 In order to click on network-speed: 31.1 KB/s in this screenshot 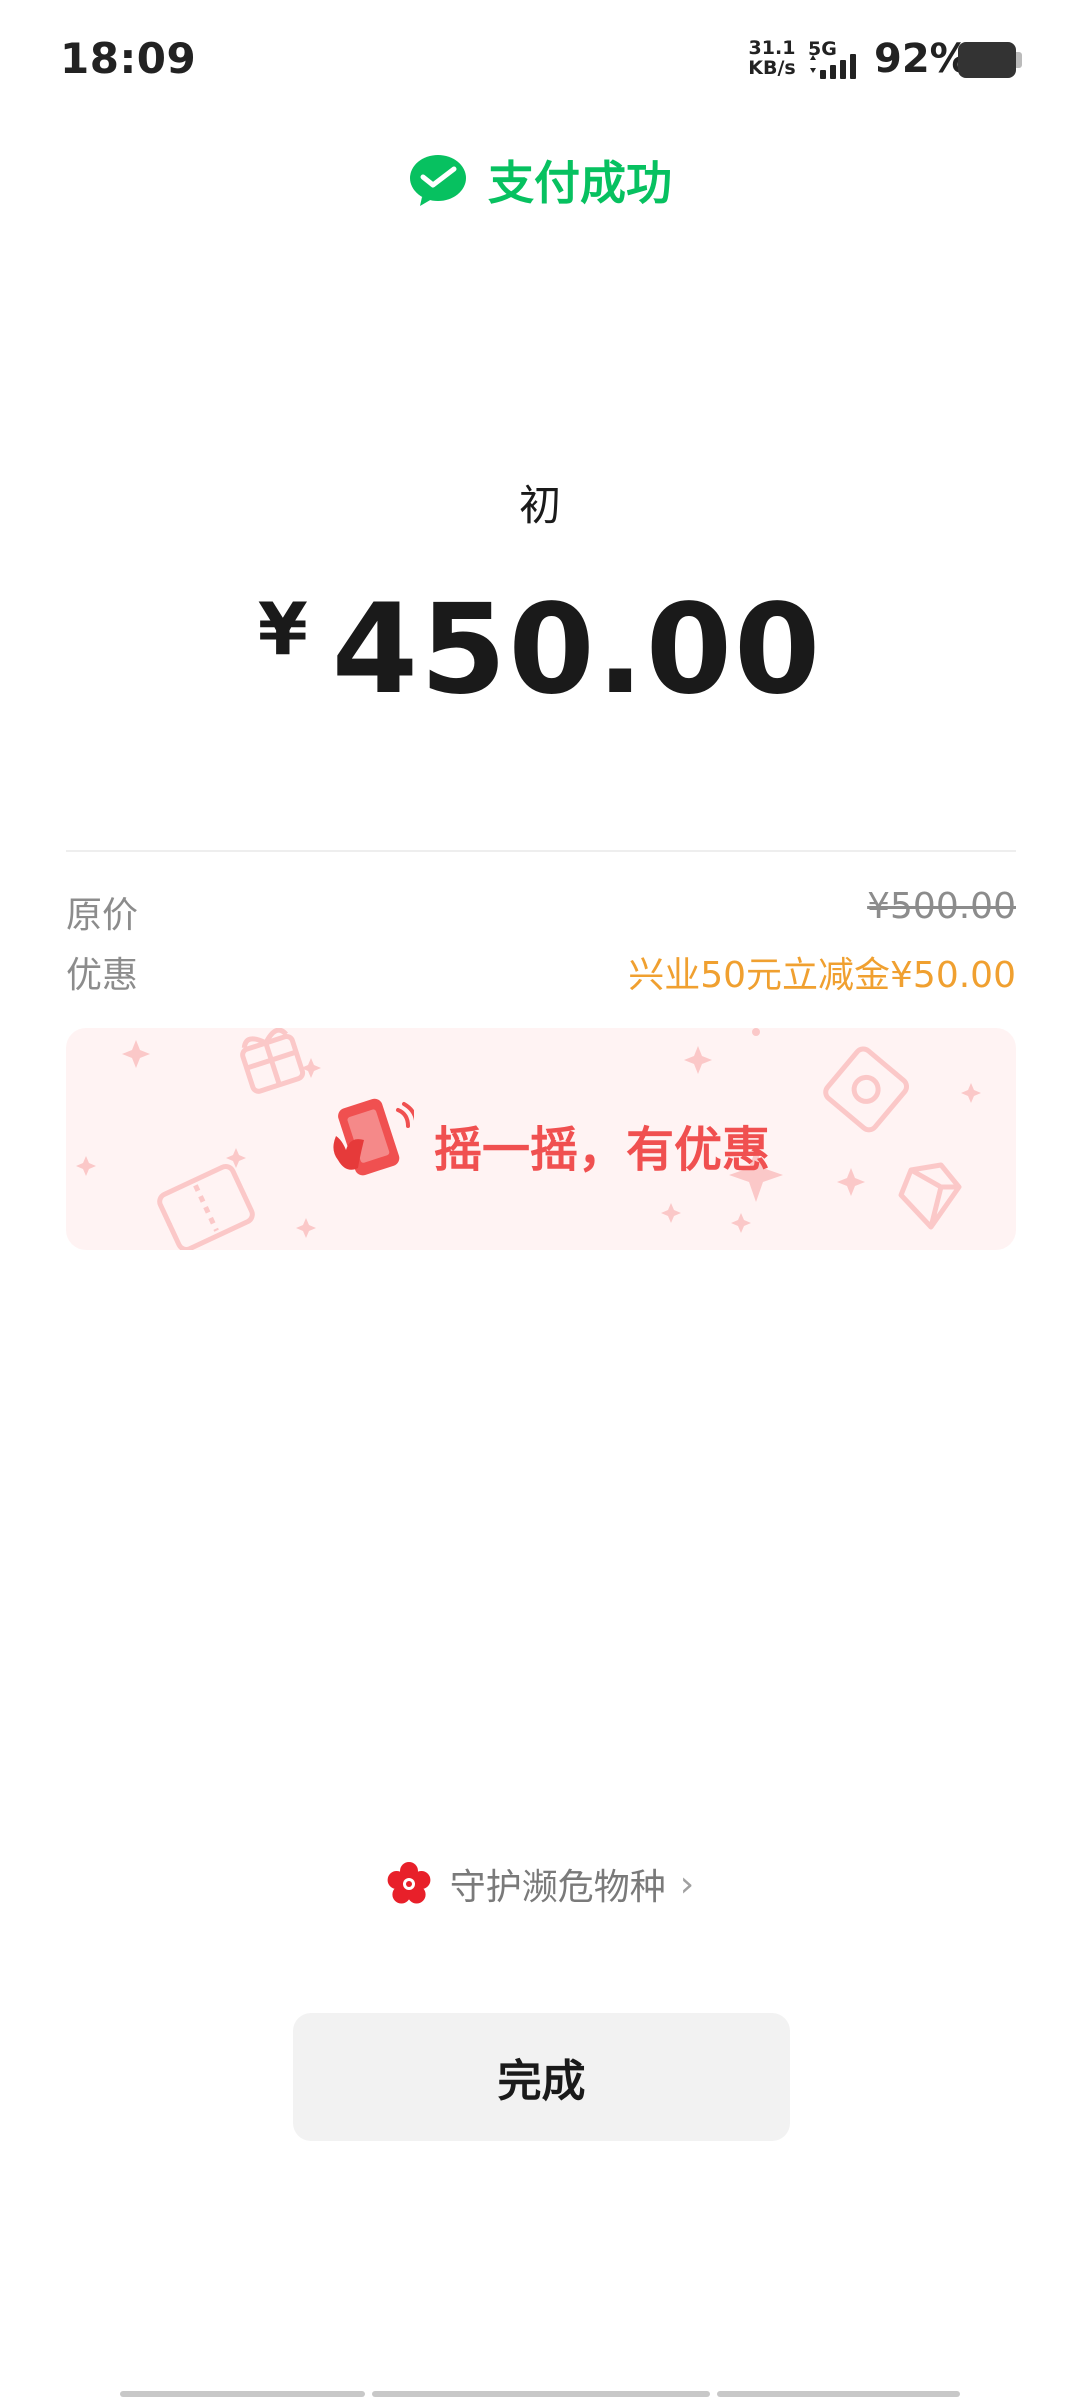, I will do `click(772, 58)`.